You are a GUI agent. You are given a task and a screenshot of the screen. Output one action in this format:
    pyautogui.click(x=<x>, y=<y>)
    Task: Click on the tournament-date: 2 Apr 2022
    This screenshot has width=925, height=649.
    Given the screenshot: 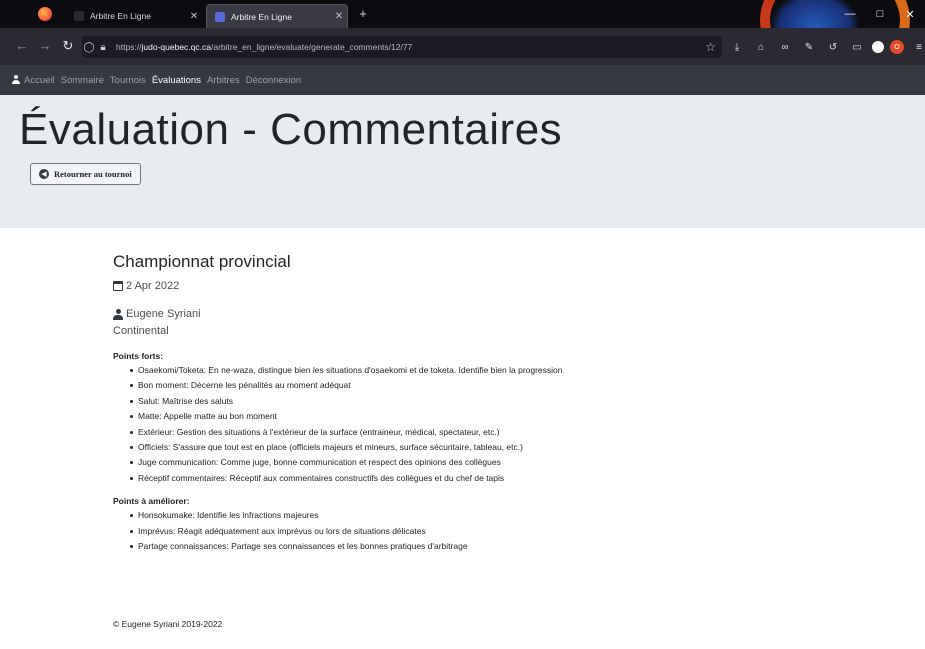 What is the action you would take?
    pyautogui.click(x=463, y=286)
    